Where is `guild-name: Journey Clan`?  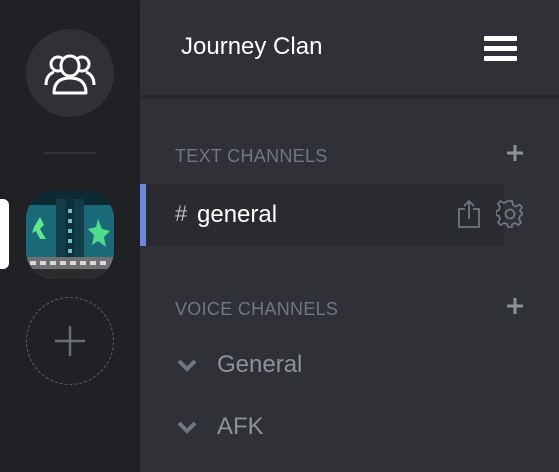 guild-name: Journey Clan is located at coordinates (252, 46).